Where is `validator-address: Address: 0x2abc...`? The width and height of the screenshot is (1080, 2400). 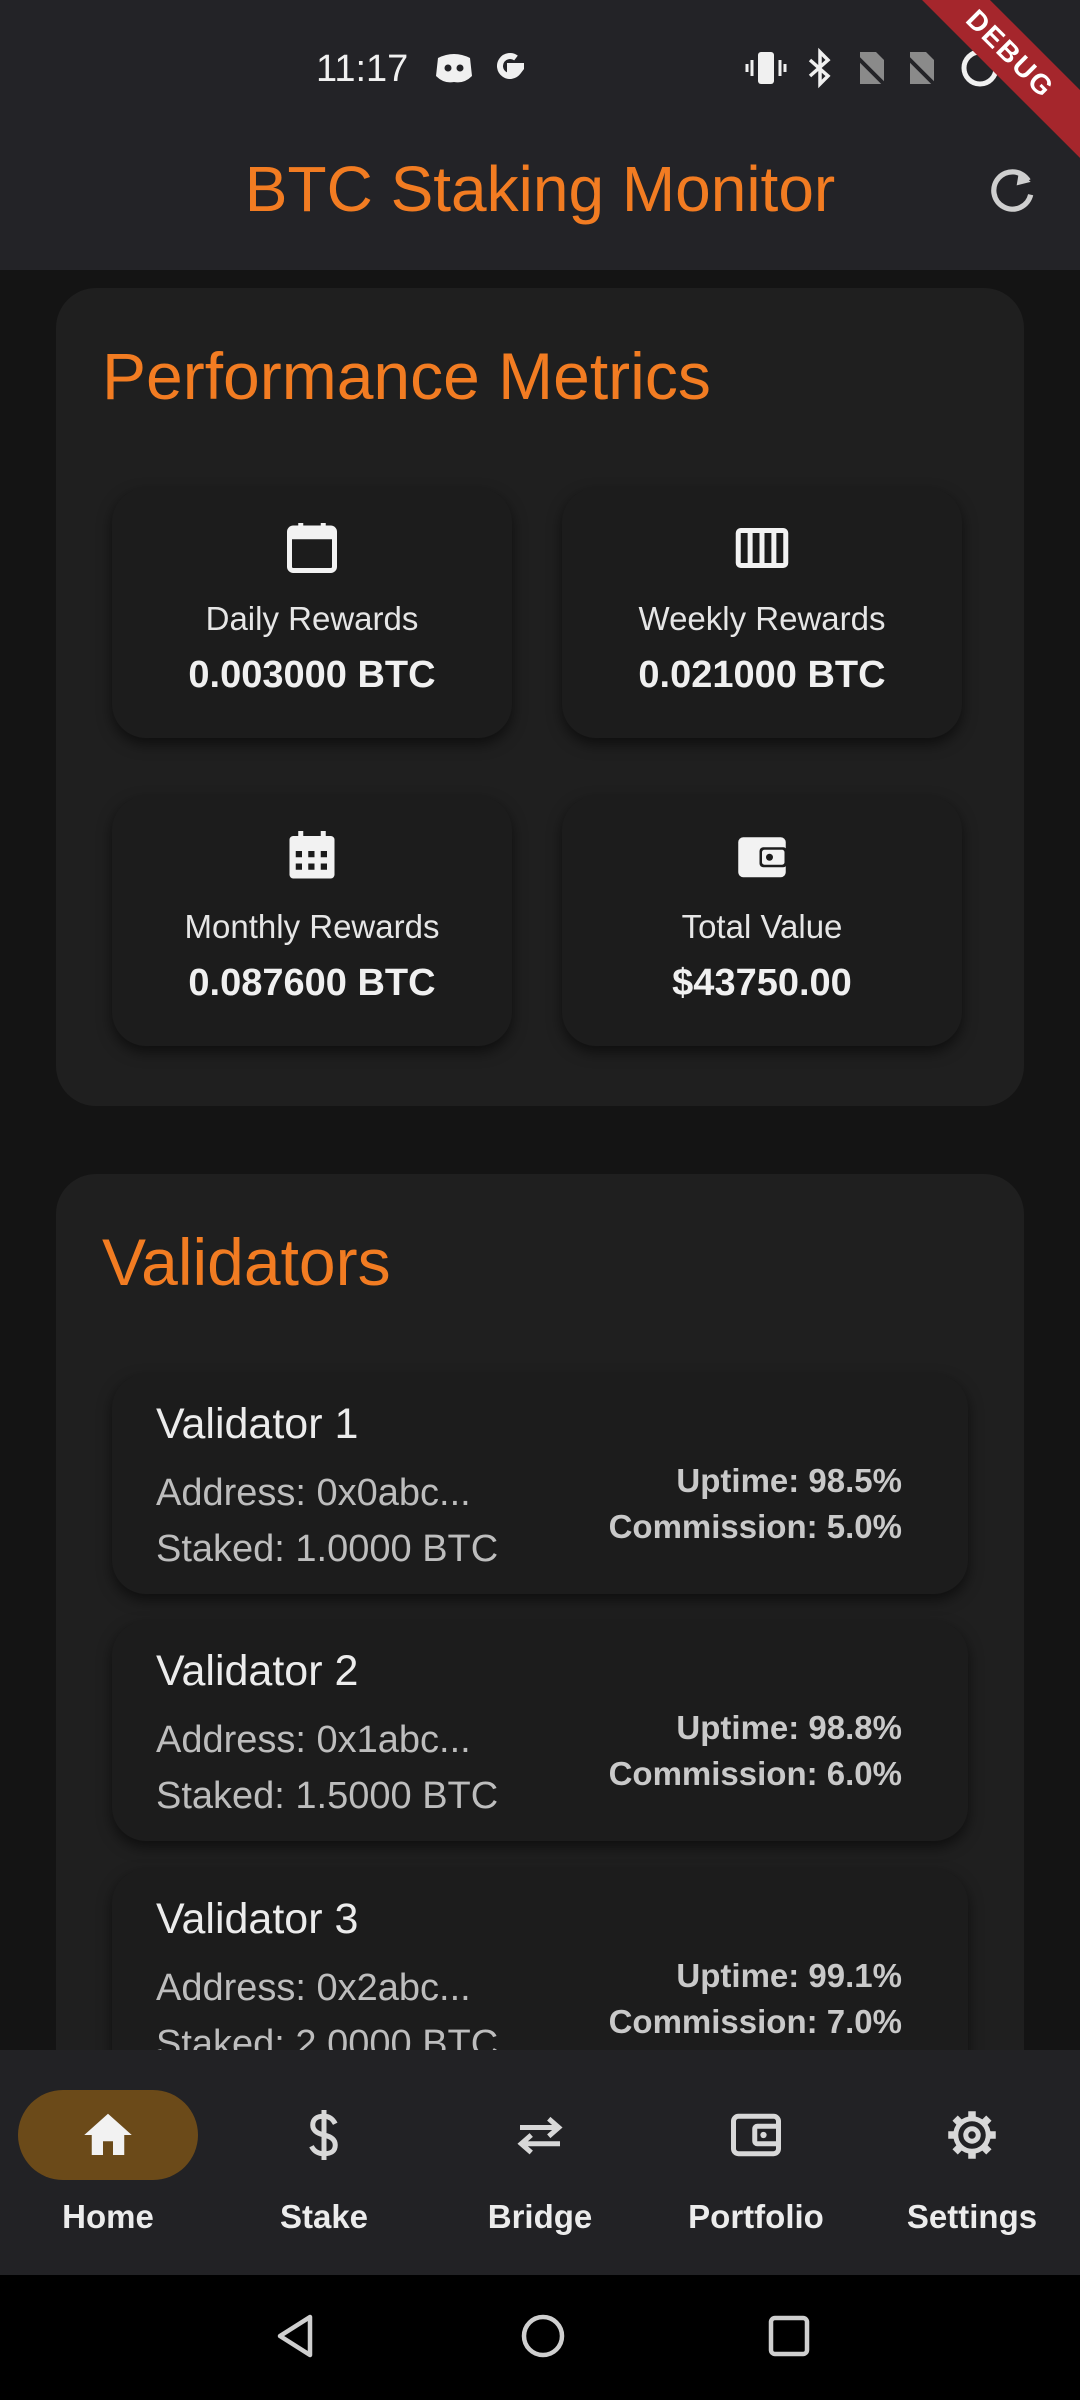
validator-address: Address: 0x2abc... is located at coordinates (313, 1988).